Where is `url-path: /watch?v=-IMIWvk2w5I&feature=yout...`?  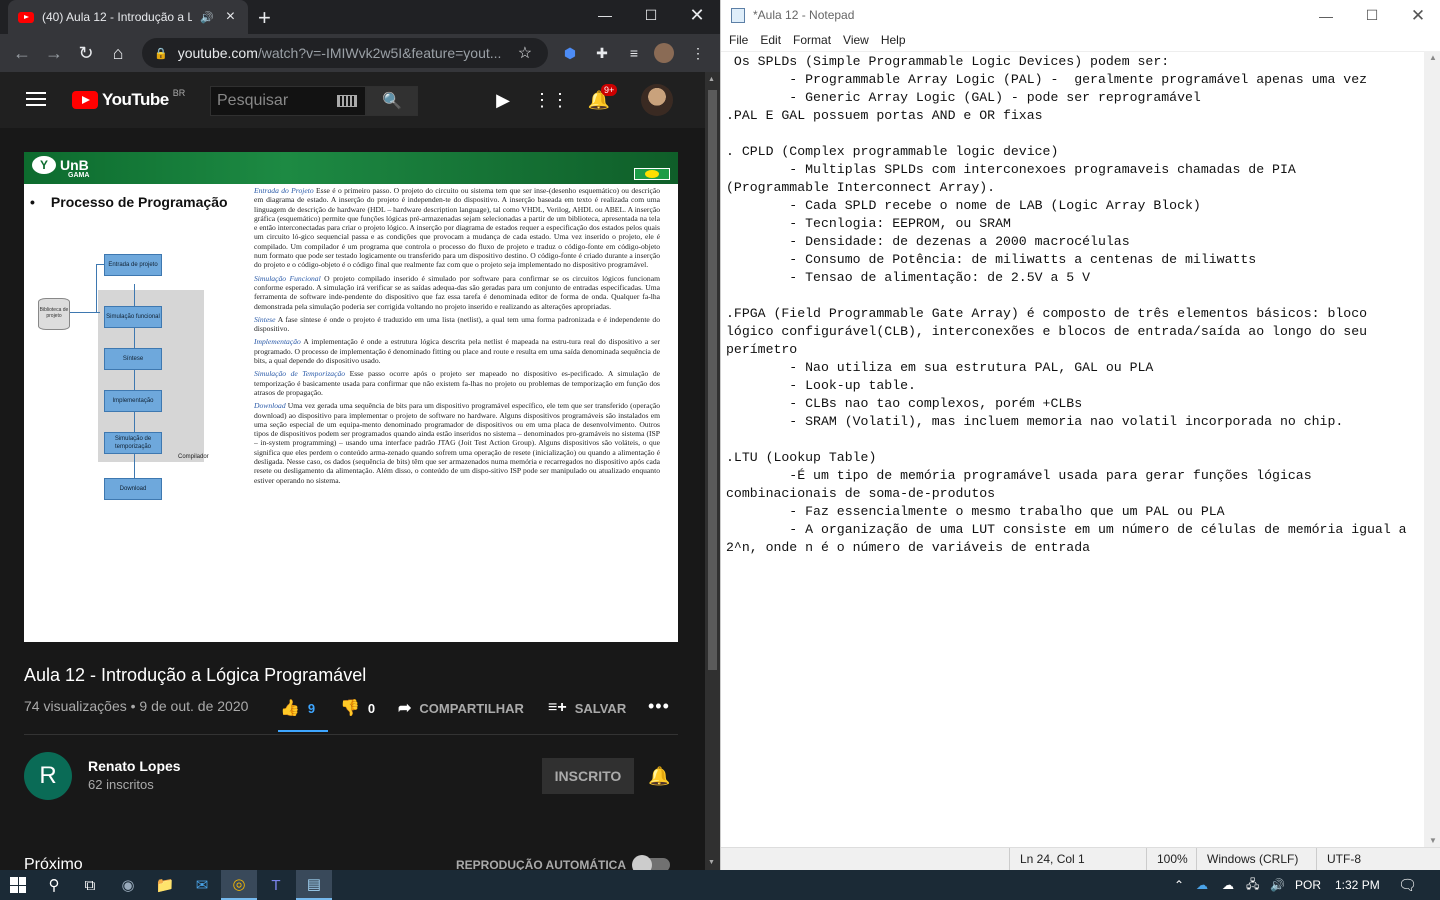
url-path: /watch?v=-IMIWvk2w5I&feature=yout... is located at coordinates (379, 53).